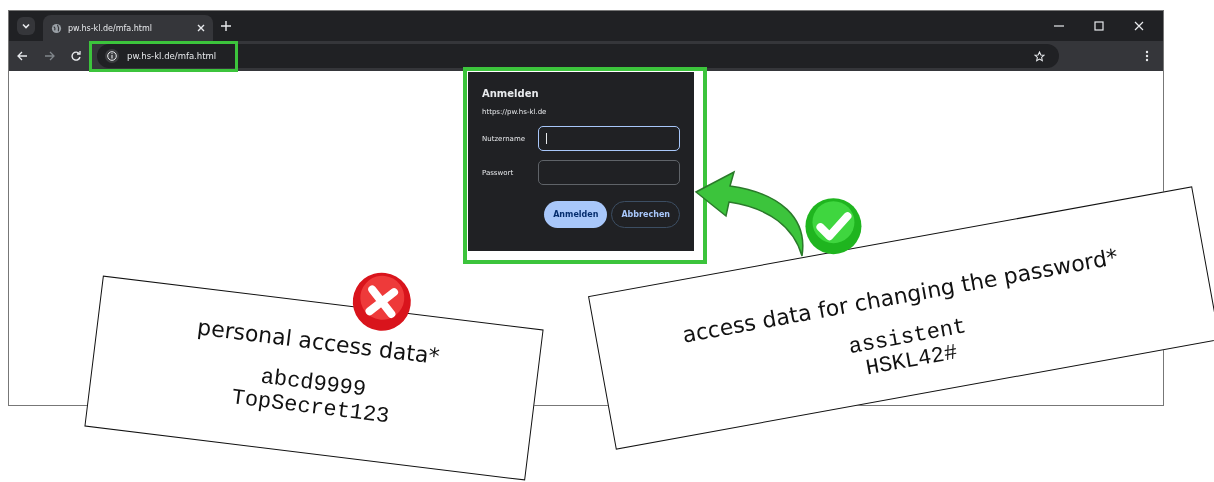 The image size is (1214, 482). What do you see at coordinates (511, 93) in the screenshot?
I see `dialog-title: Anmelden` at bounding box center [511, 93].